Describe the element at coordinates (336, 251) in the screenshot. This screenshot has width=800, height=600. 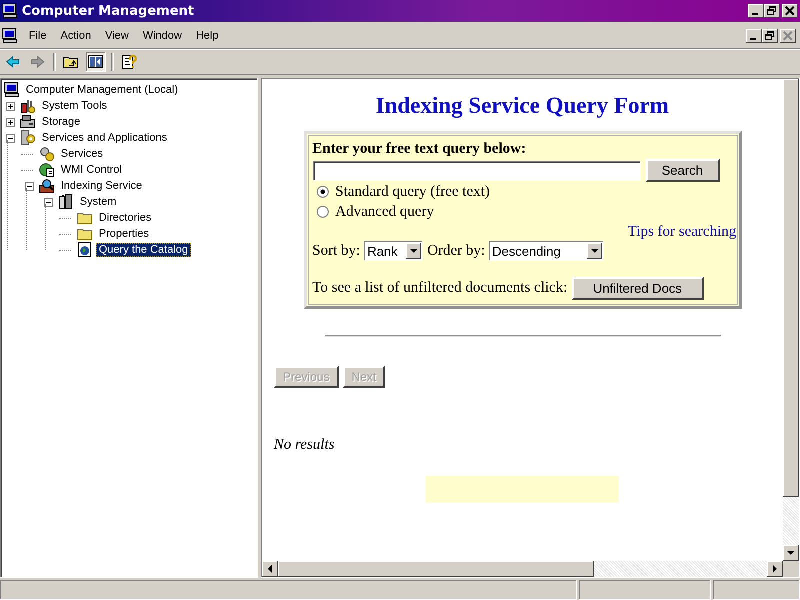
I see `sort-label: Sort by:` at that location.